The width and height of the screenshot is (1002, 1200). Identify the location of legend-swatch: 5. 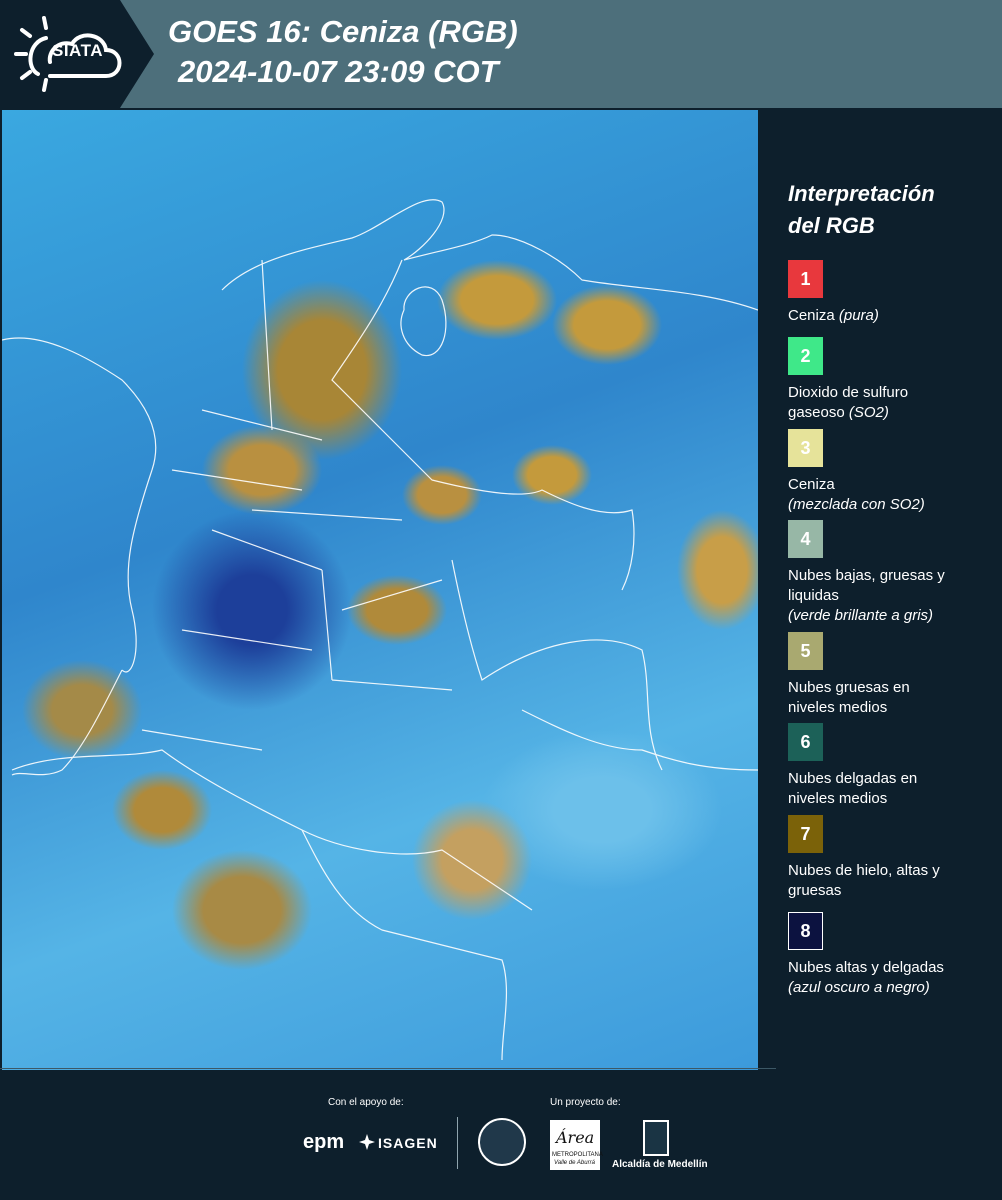
(805, 651).